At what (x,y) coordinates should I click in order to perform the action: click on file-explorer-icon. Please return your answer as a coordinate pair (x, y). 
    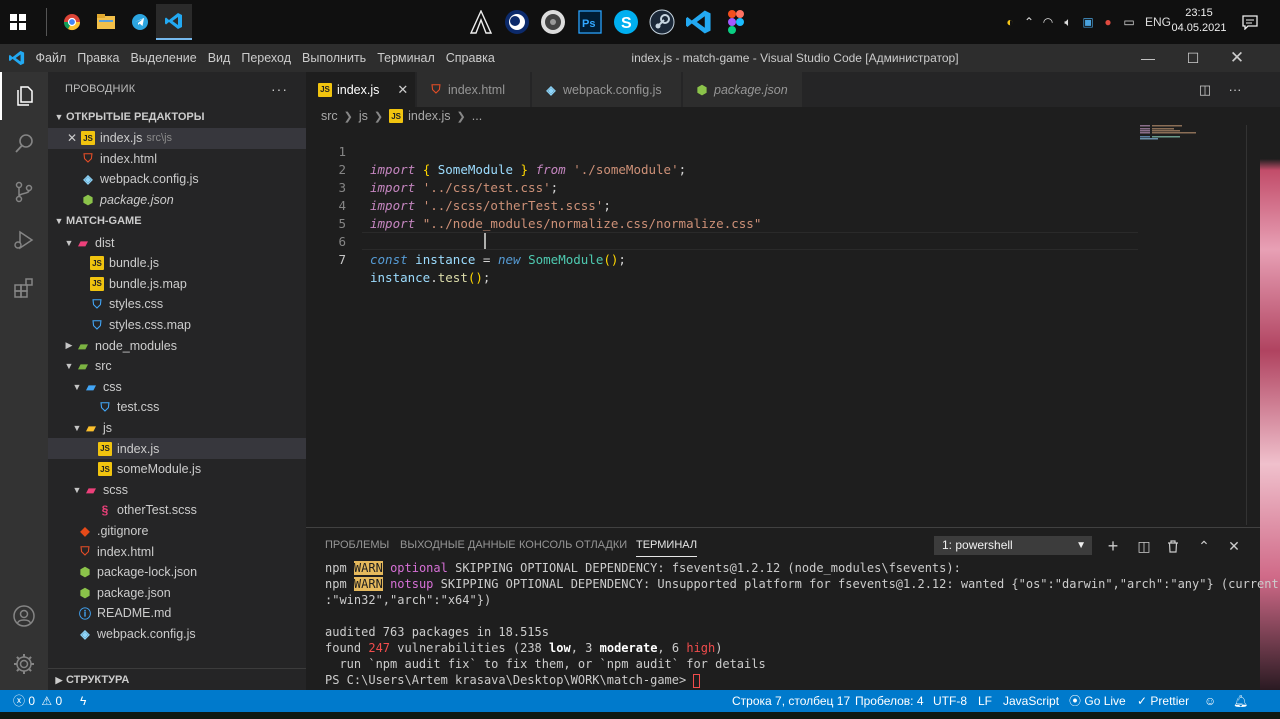
    Looking at the image, I should click on (106, 22).